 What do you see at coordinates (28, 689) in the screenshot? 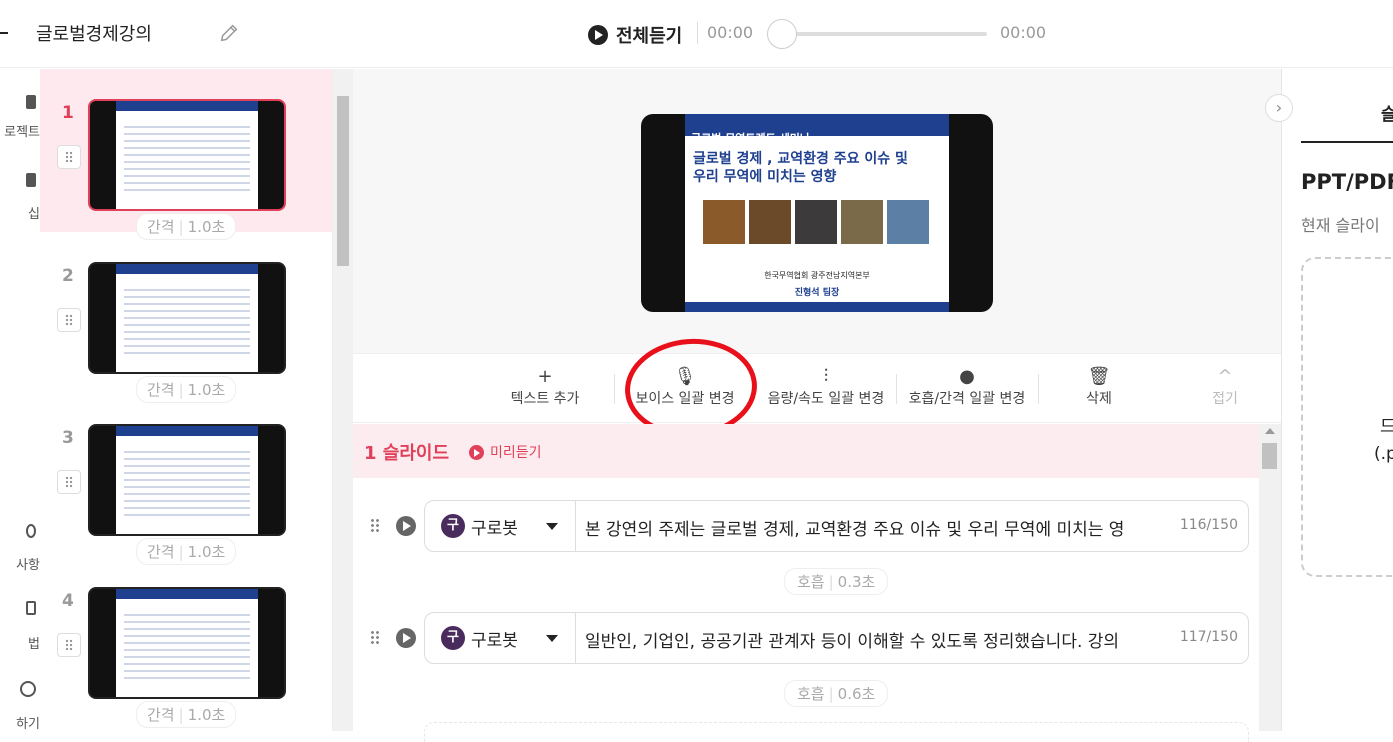
I see `help-icon` at bounding box center [28, 689].